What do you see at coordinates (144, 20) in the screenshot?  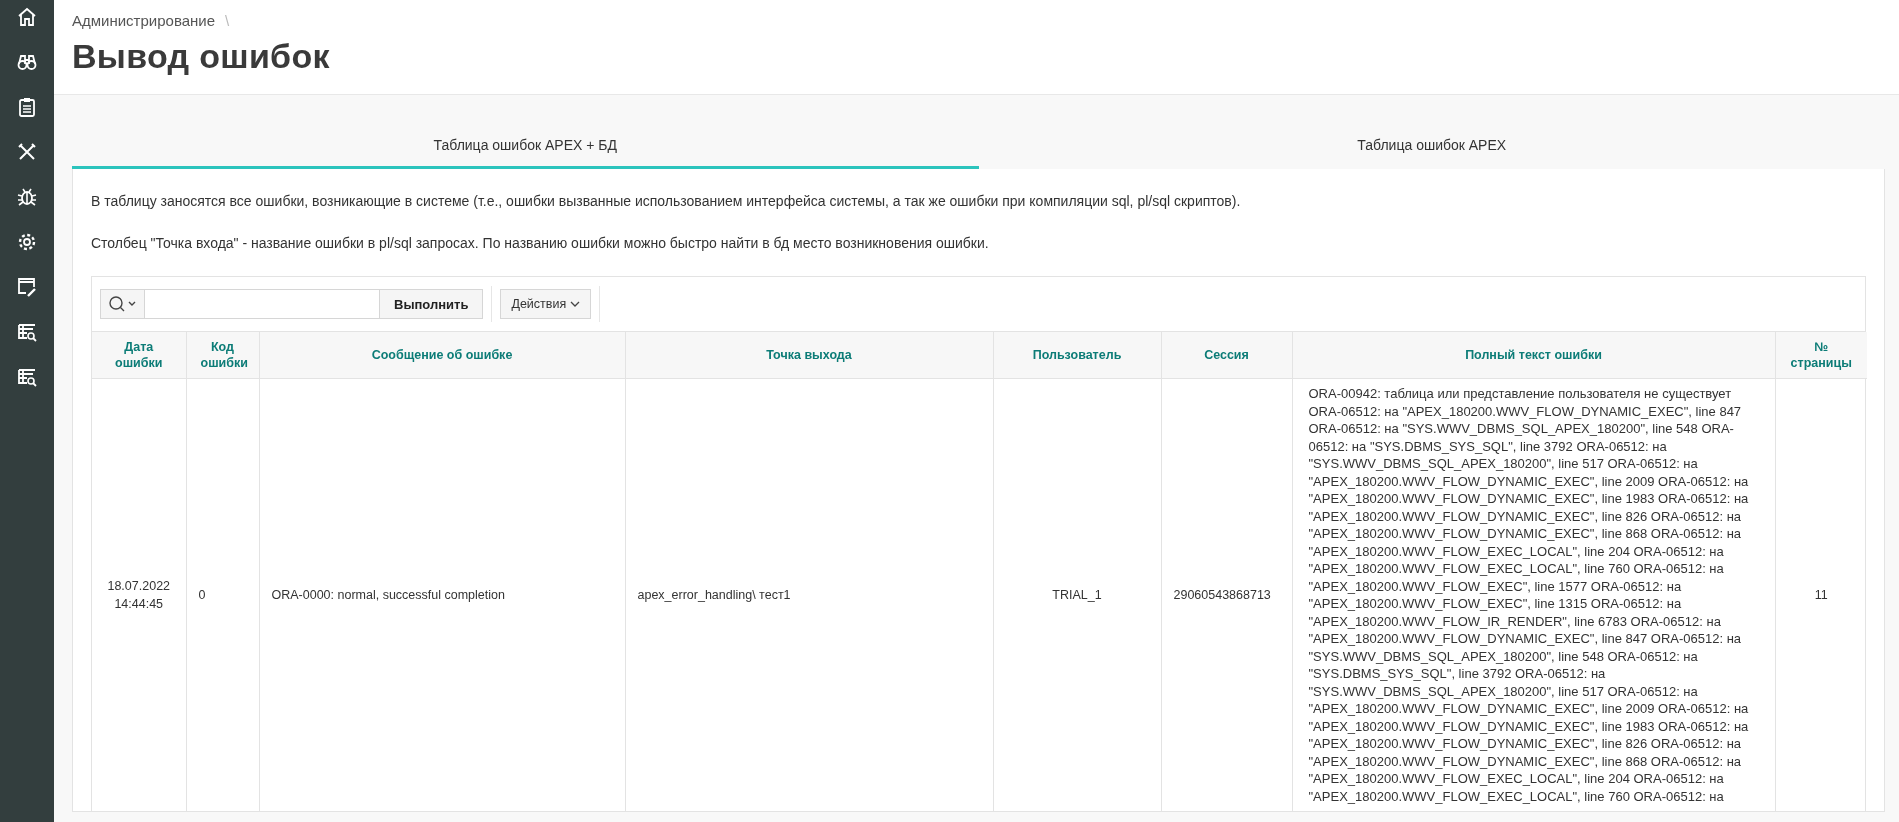 I see `breadcrumb-link: Администрирование` at bounding box center [144, 20].